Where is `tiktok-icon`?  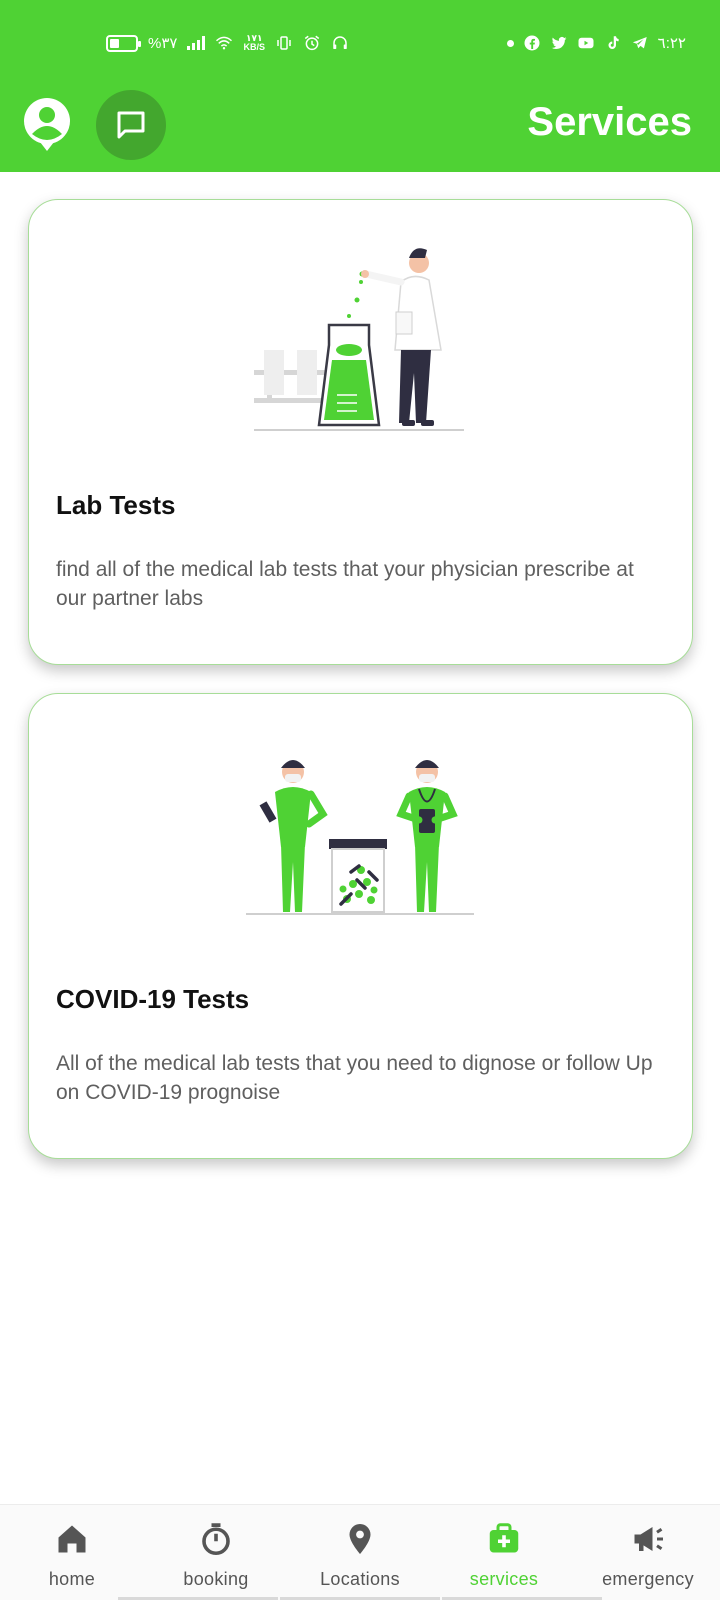 tiktok-icon is located at coordinates (613, 42).